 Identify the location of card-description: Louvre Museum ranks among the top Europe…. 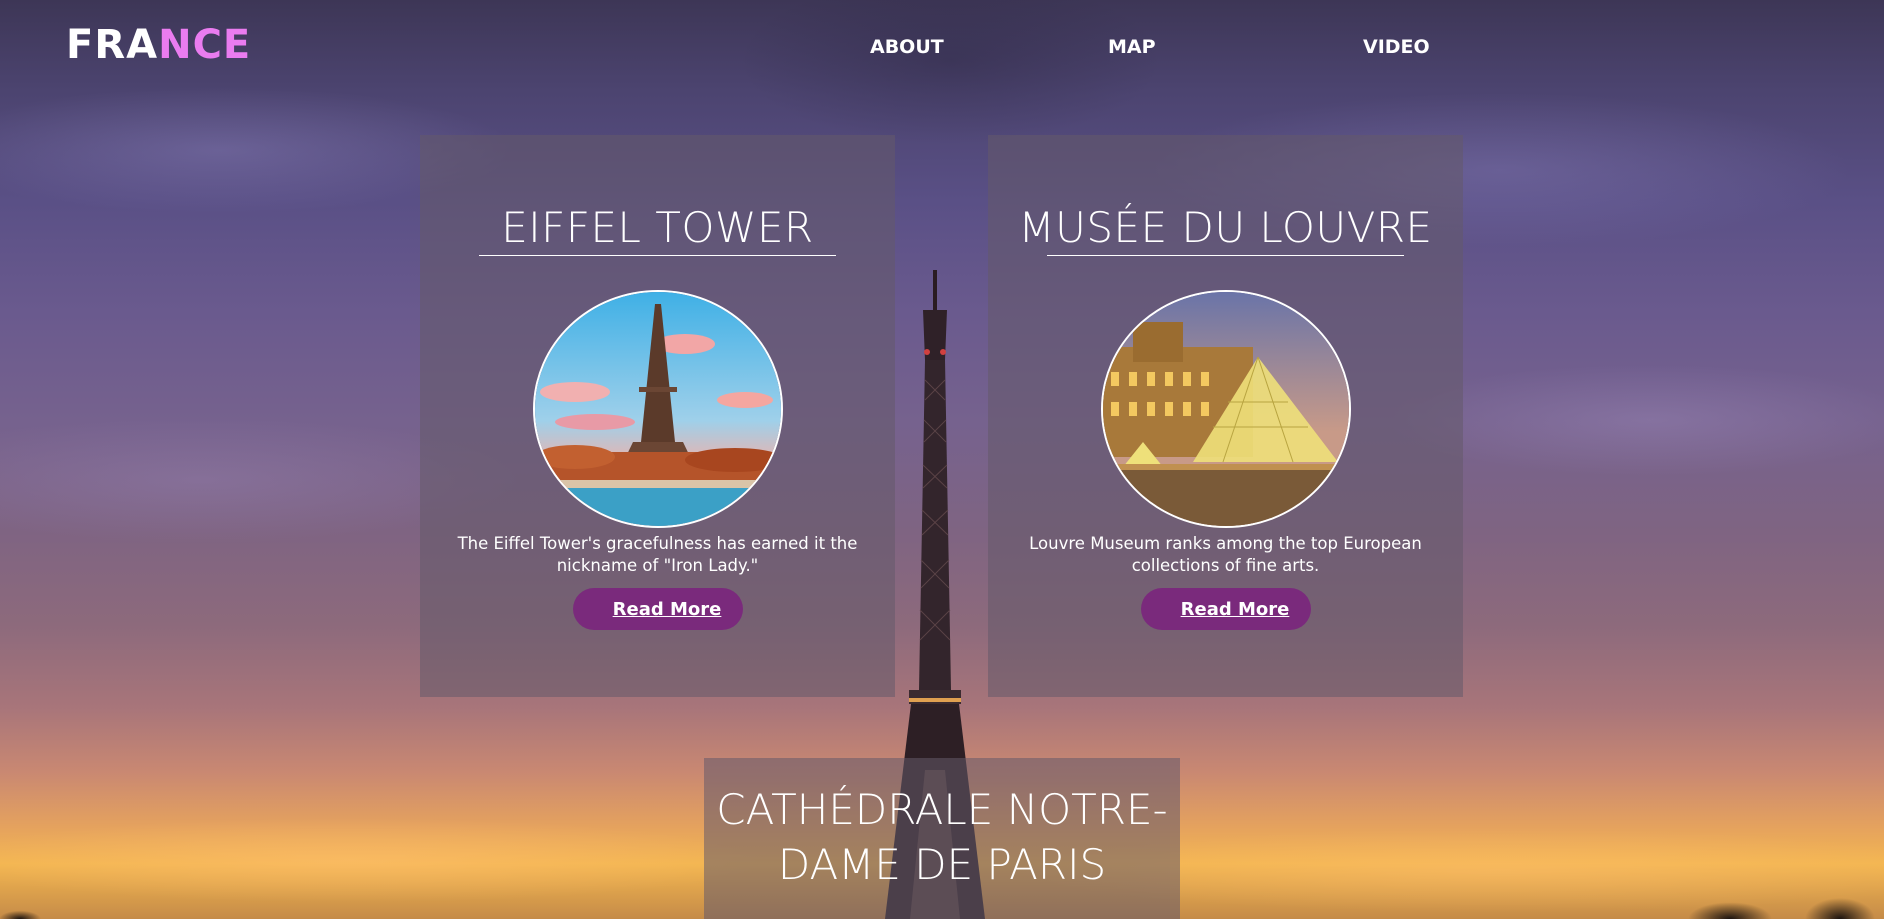
(1225, 554).